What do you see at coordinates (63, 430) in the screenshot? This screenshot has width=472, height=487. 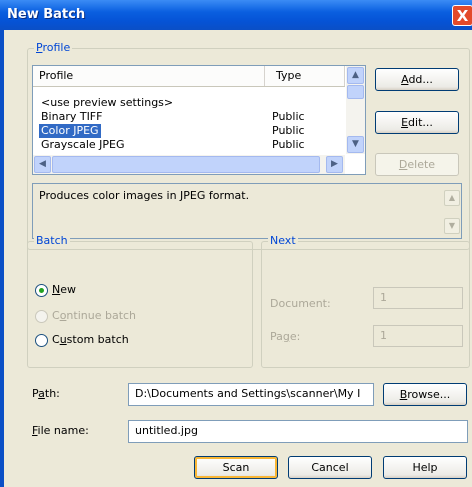 I see `file-name-label-rest: ile name:` at bounding box center [63, 430].